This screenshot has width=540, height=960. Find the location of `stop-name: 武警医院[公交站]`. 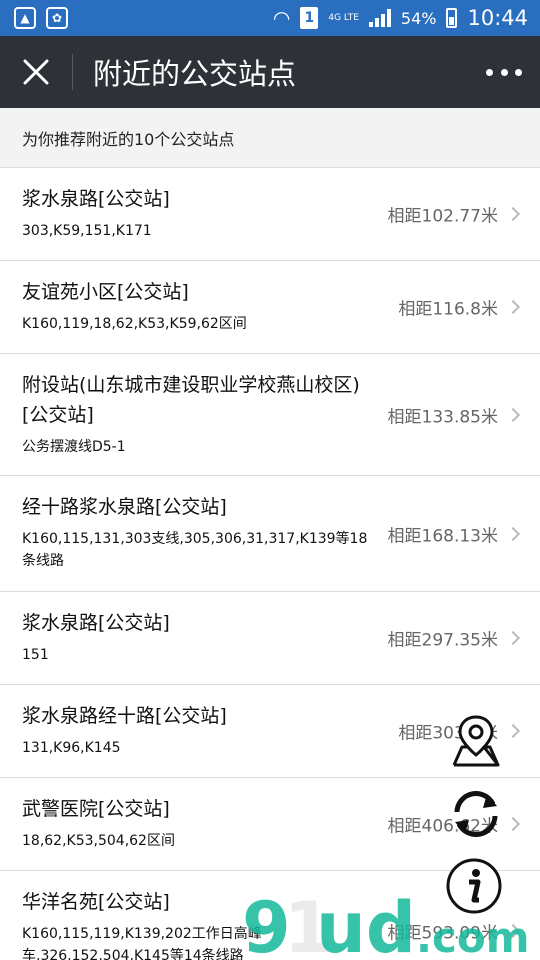

stop-name: 武警医院[公交站] is located at coordinates (96, 809).